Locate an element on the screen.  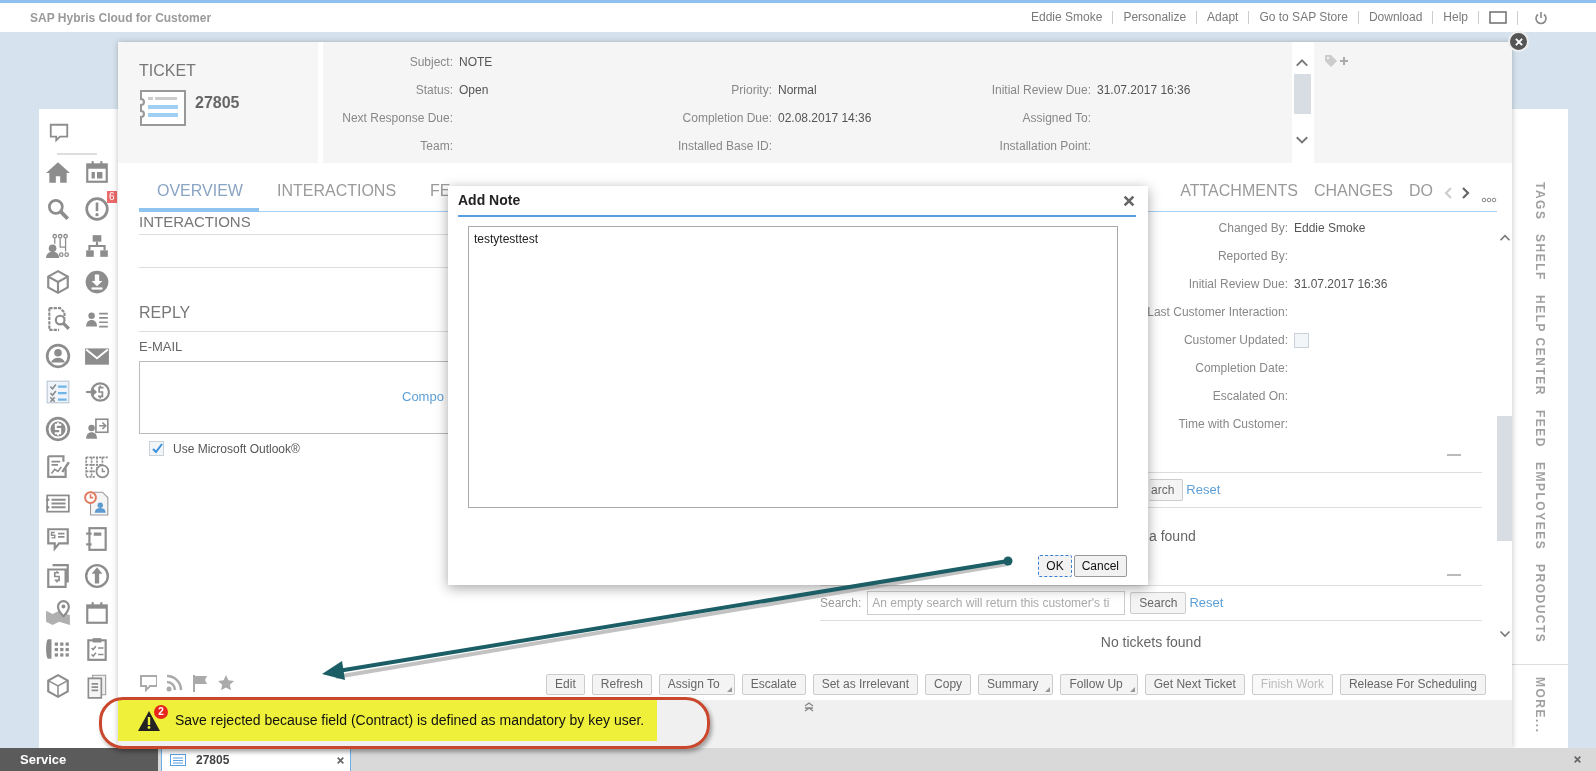
top-link: Adapt is located at coordinates (1222, 17).